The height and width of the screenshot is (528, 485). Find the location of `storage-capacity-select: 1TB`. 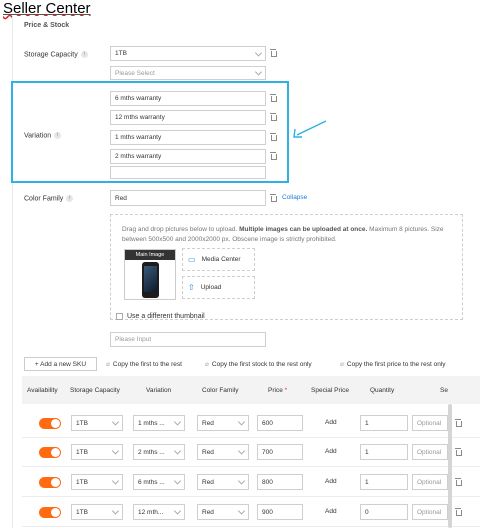

storage-capacity-select: 1TB is located at coordinates (188, 53).